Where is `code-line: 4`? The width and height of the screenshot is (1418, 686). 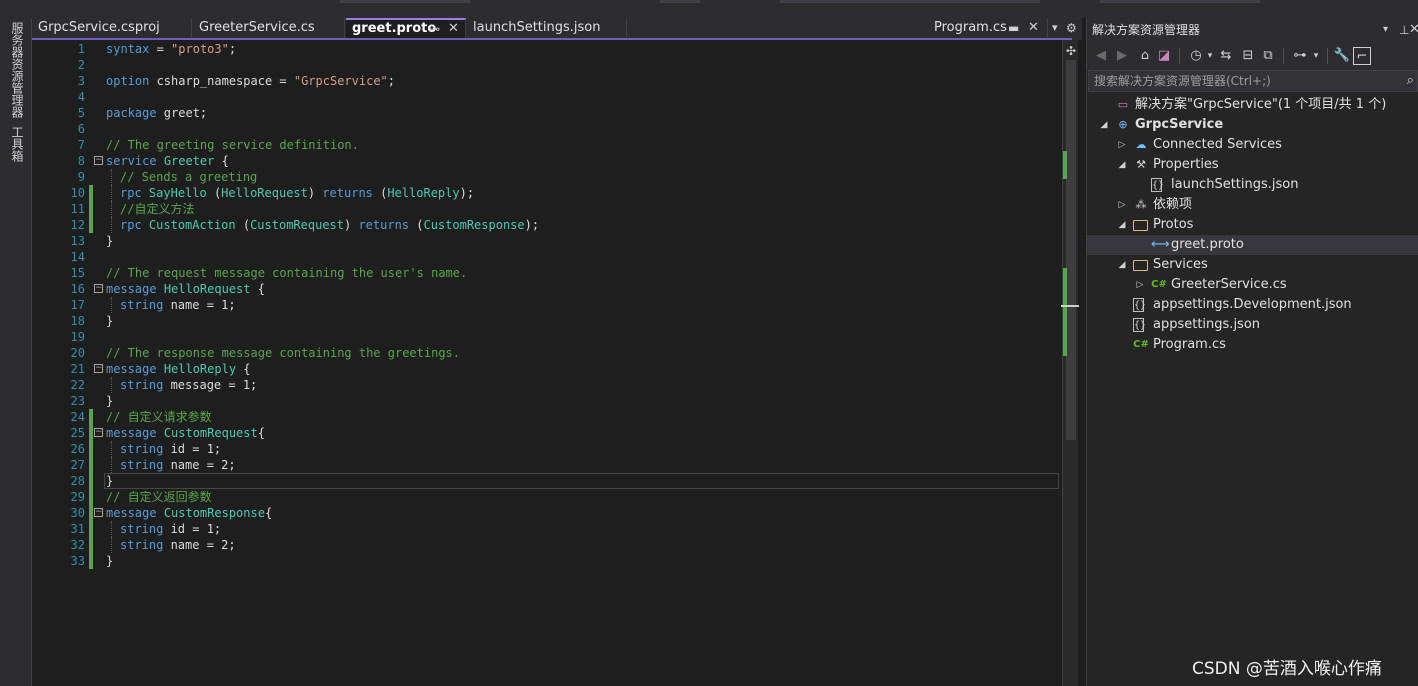
code-line: 4 is located at coordinates (547, 97).